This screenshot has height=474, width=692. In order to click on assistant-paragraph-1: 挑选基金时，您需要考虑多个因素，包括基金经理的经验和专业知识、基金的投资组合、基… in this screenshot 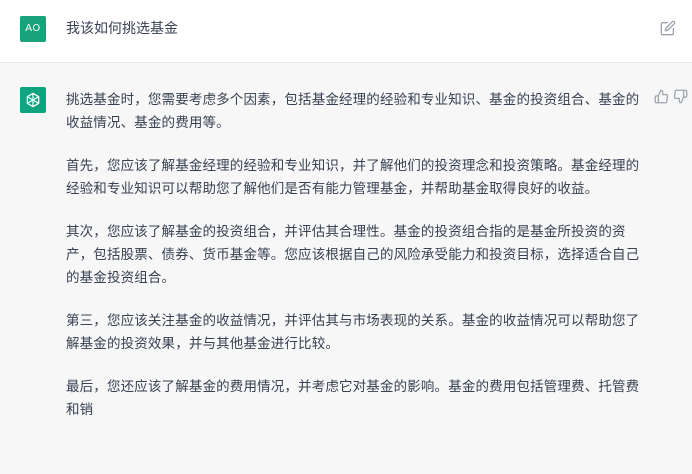, I will do `click(353, 111)`.